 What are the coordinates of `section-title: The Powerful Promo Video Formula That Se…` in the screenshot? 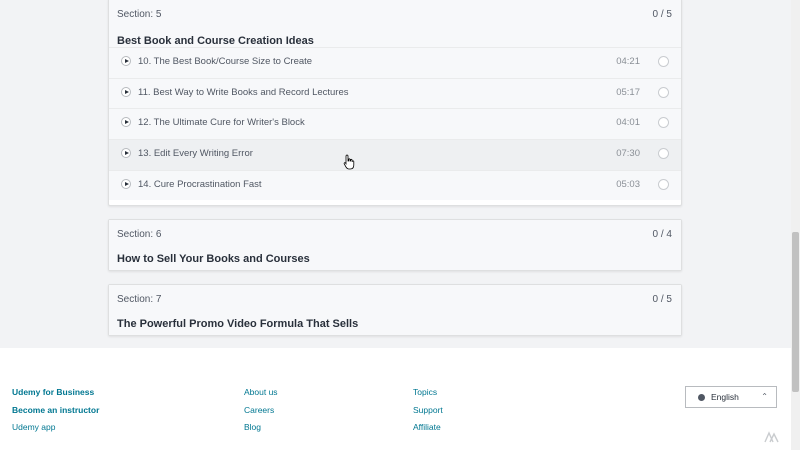 It's located at (238, 324).